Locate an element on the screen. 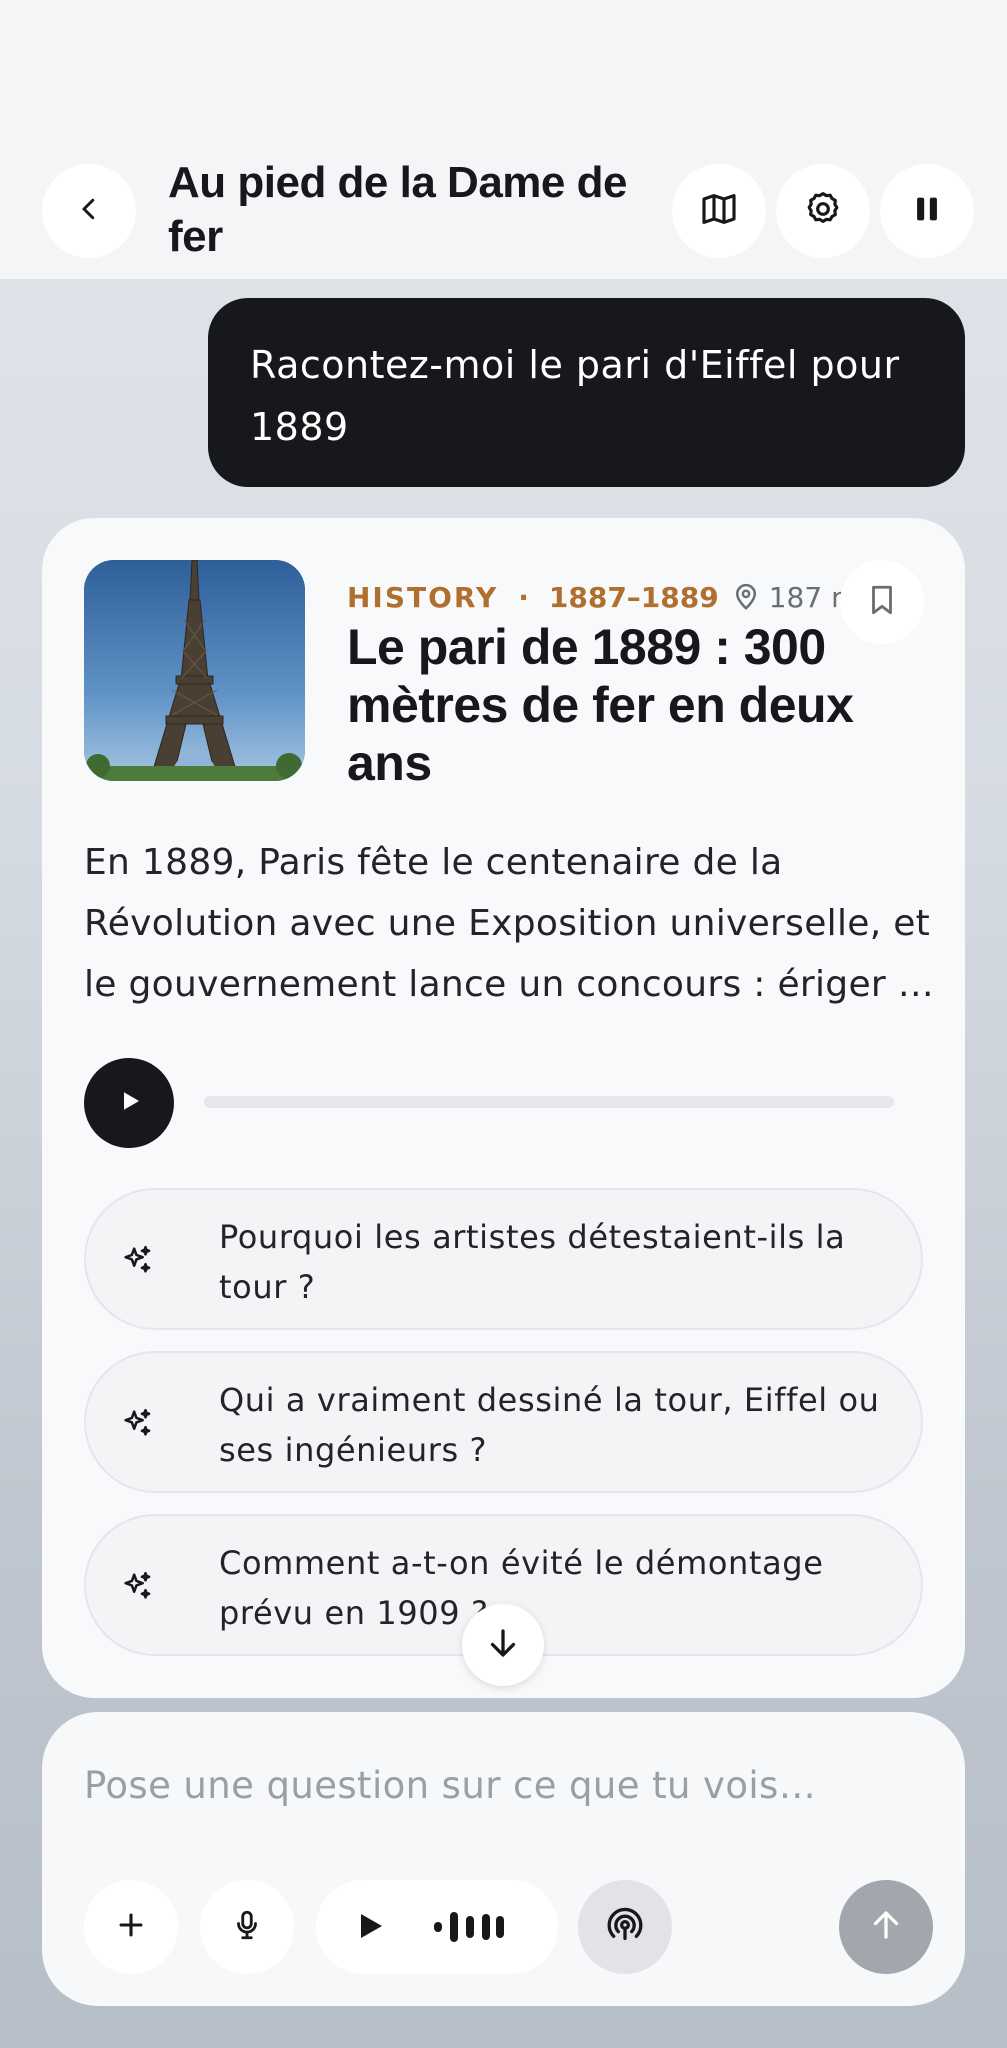  category-label: HISTORY is located at coordinates (423, 597).